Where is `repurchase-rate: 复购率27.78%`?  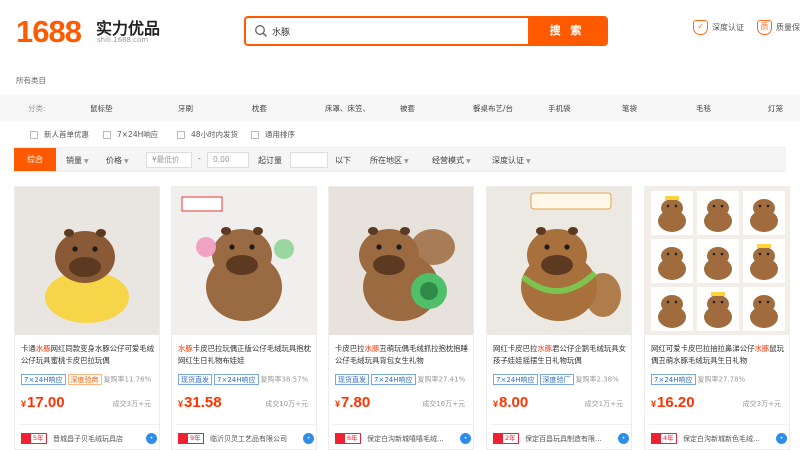
repurchase-rate: 复购率27.78% is located at coordinates (721, 379).